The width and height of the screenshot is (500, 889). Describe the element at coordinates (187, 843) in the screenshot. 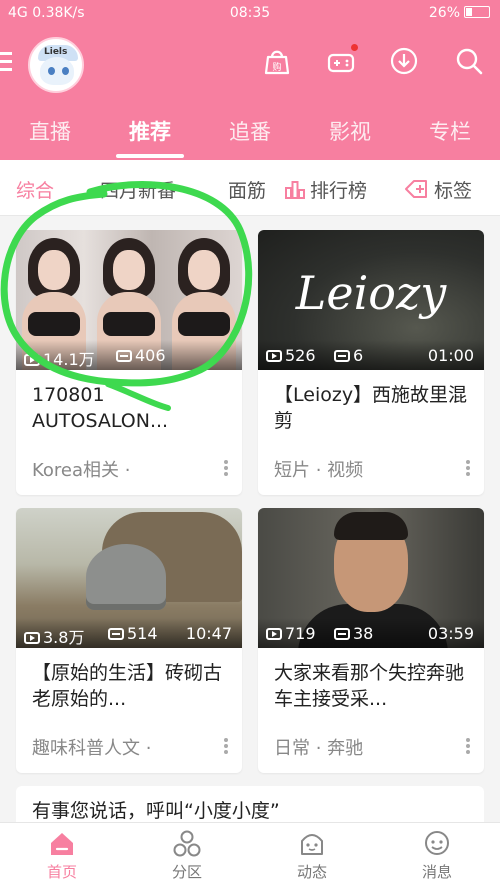

I see `categories-icon` at that location.